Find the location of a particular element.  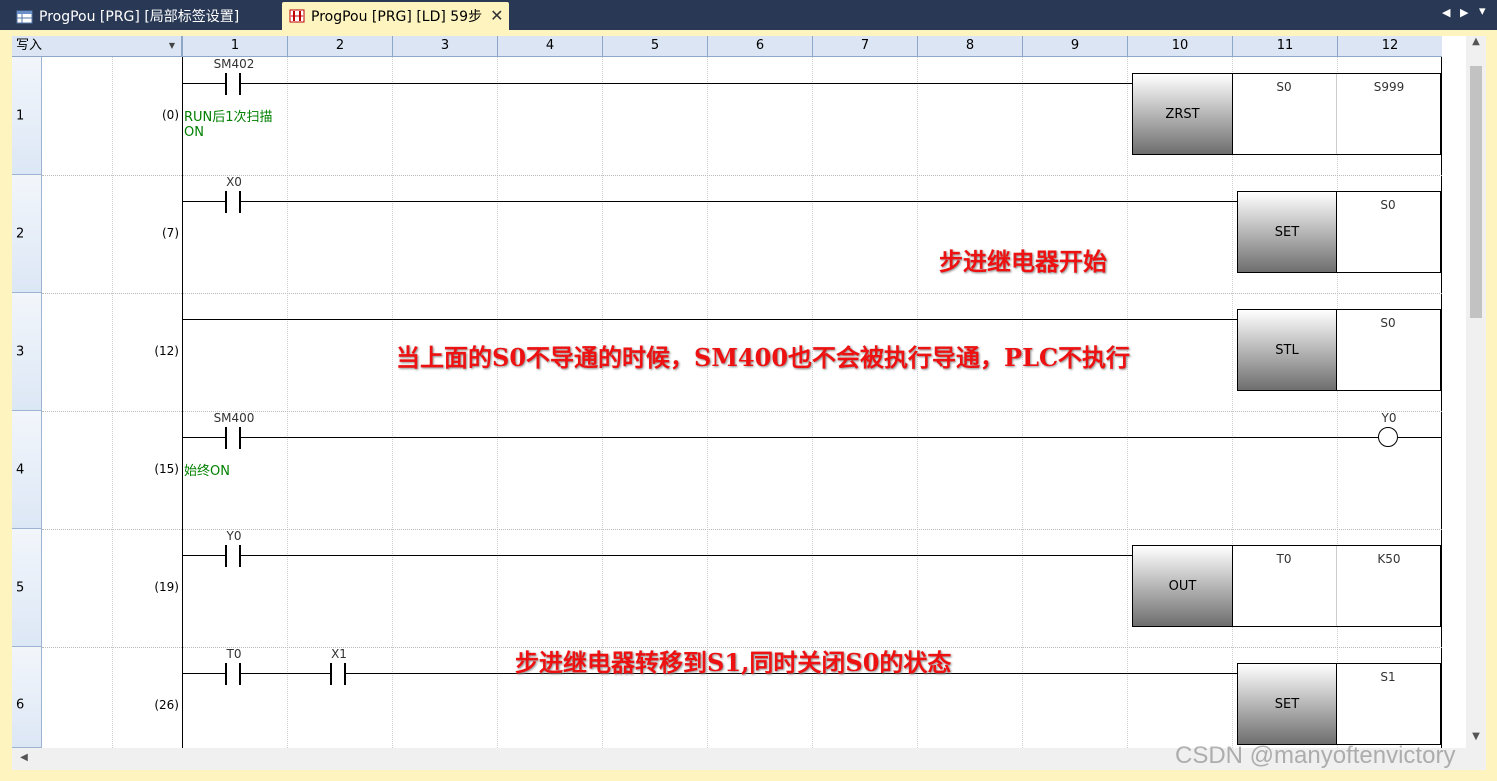

tab-ladder-program: ProgPou [PRG] [LD] 59步 ✕ is located at coordinates (395, 16).